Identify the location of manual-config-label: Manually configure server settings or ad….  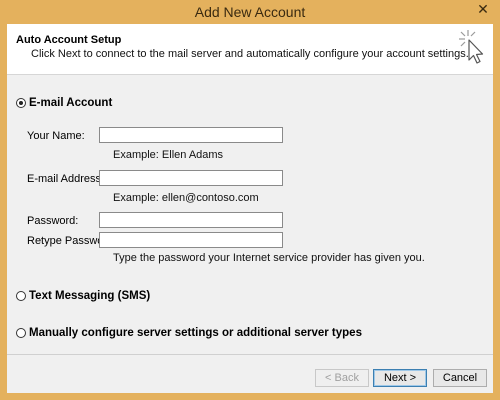
(195, 333).